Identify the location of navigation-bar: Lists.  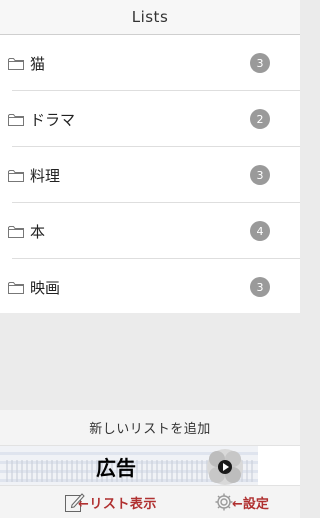
(150, 17).